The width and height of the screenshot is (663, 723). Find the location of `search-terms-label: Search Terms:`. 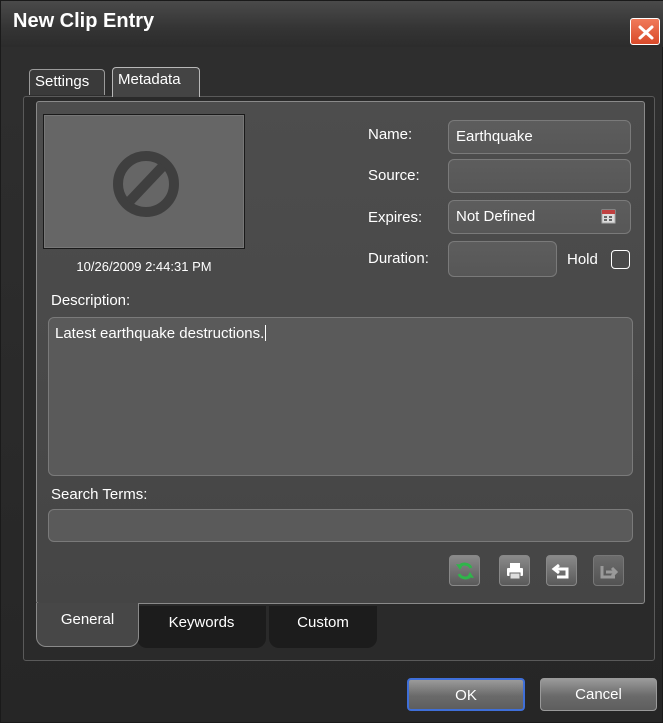

search-terms-label: Search Terms: is located at coordinates (99, 494).